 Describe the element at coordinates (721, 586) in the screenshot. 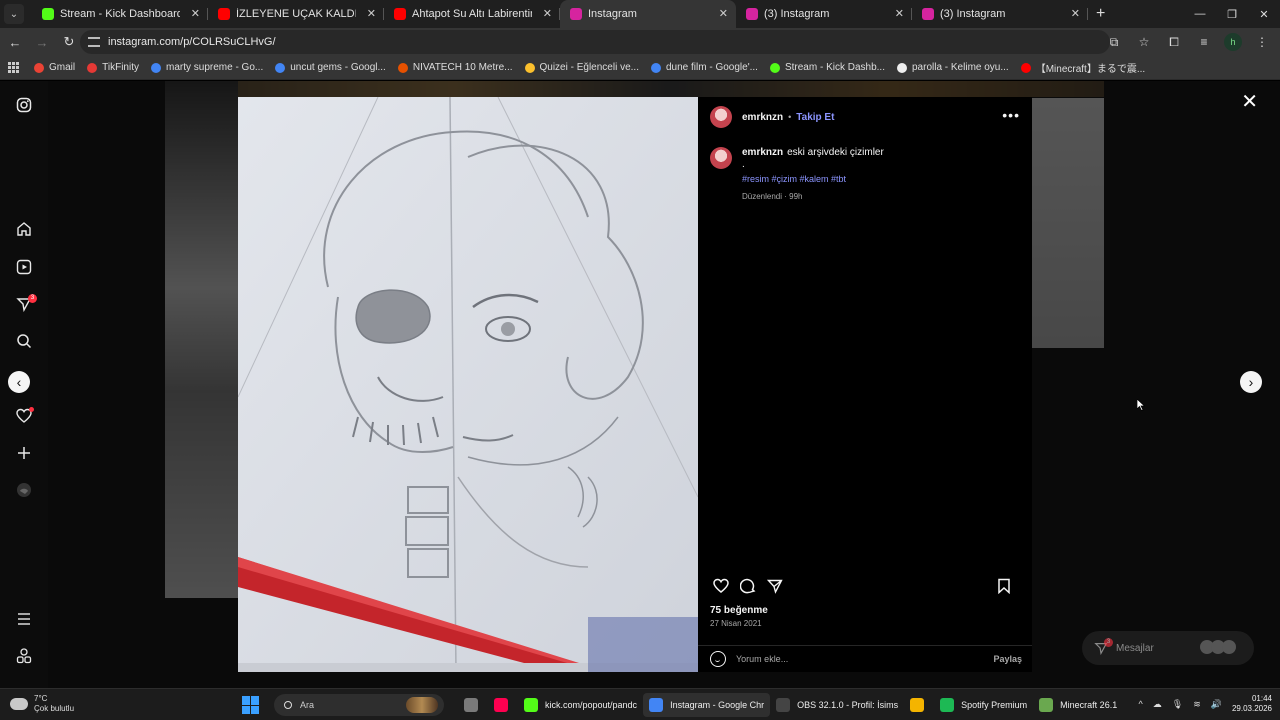

I see `like-icon` at that location.